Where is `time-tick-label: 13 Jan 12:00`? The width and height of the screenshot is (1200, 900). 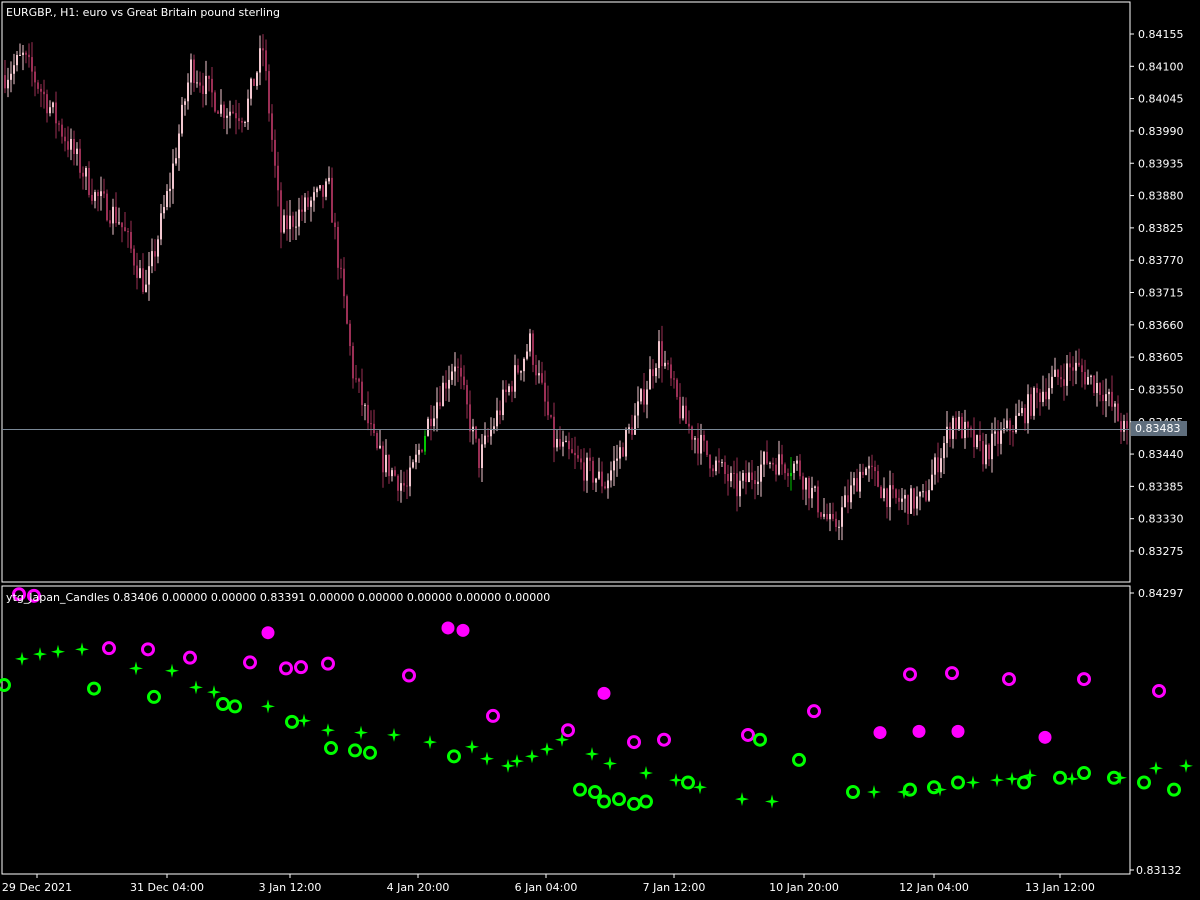 time-tick-label: 13 Jan 12:00 is located at coordinates (1060, 887).